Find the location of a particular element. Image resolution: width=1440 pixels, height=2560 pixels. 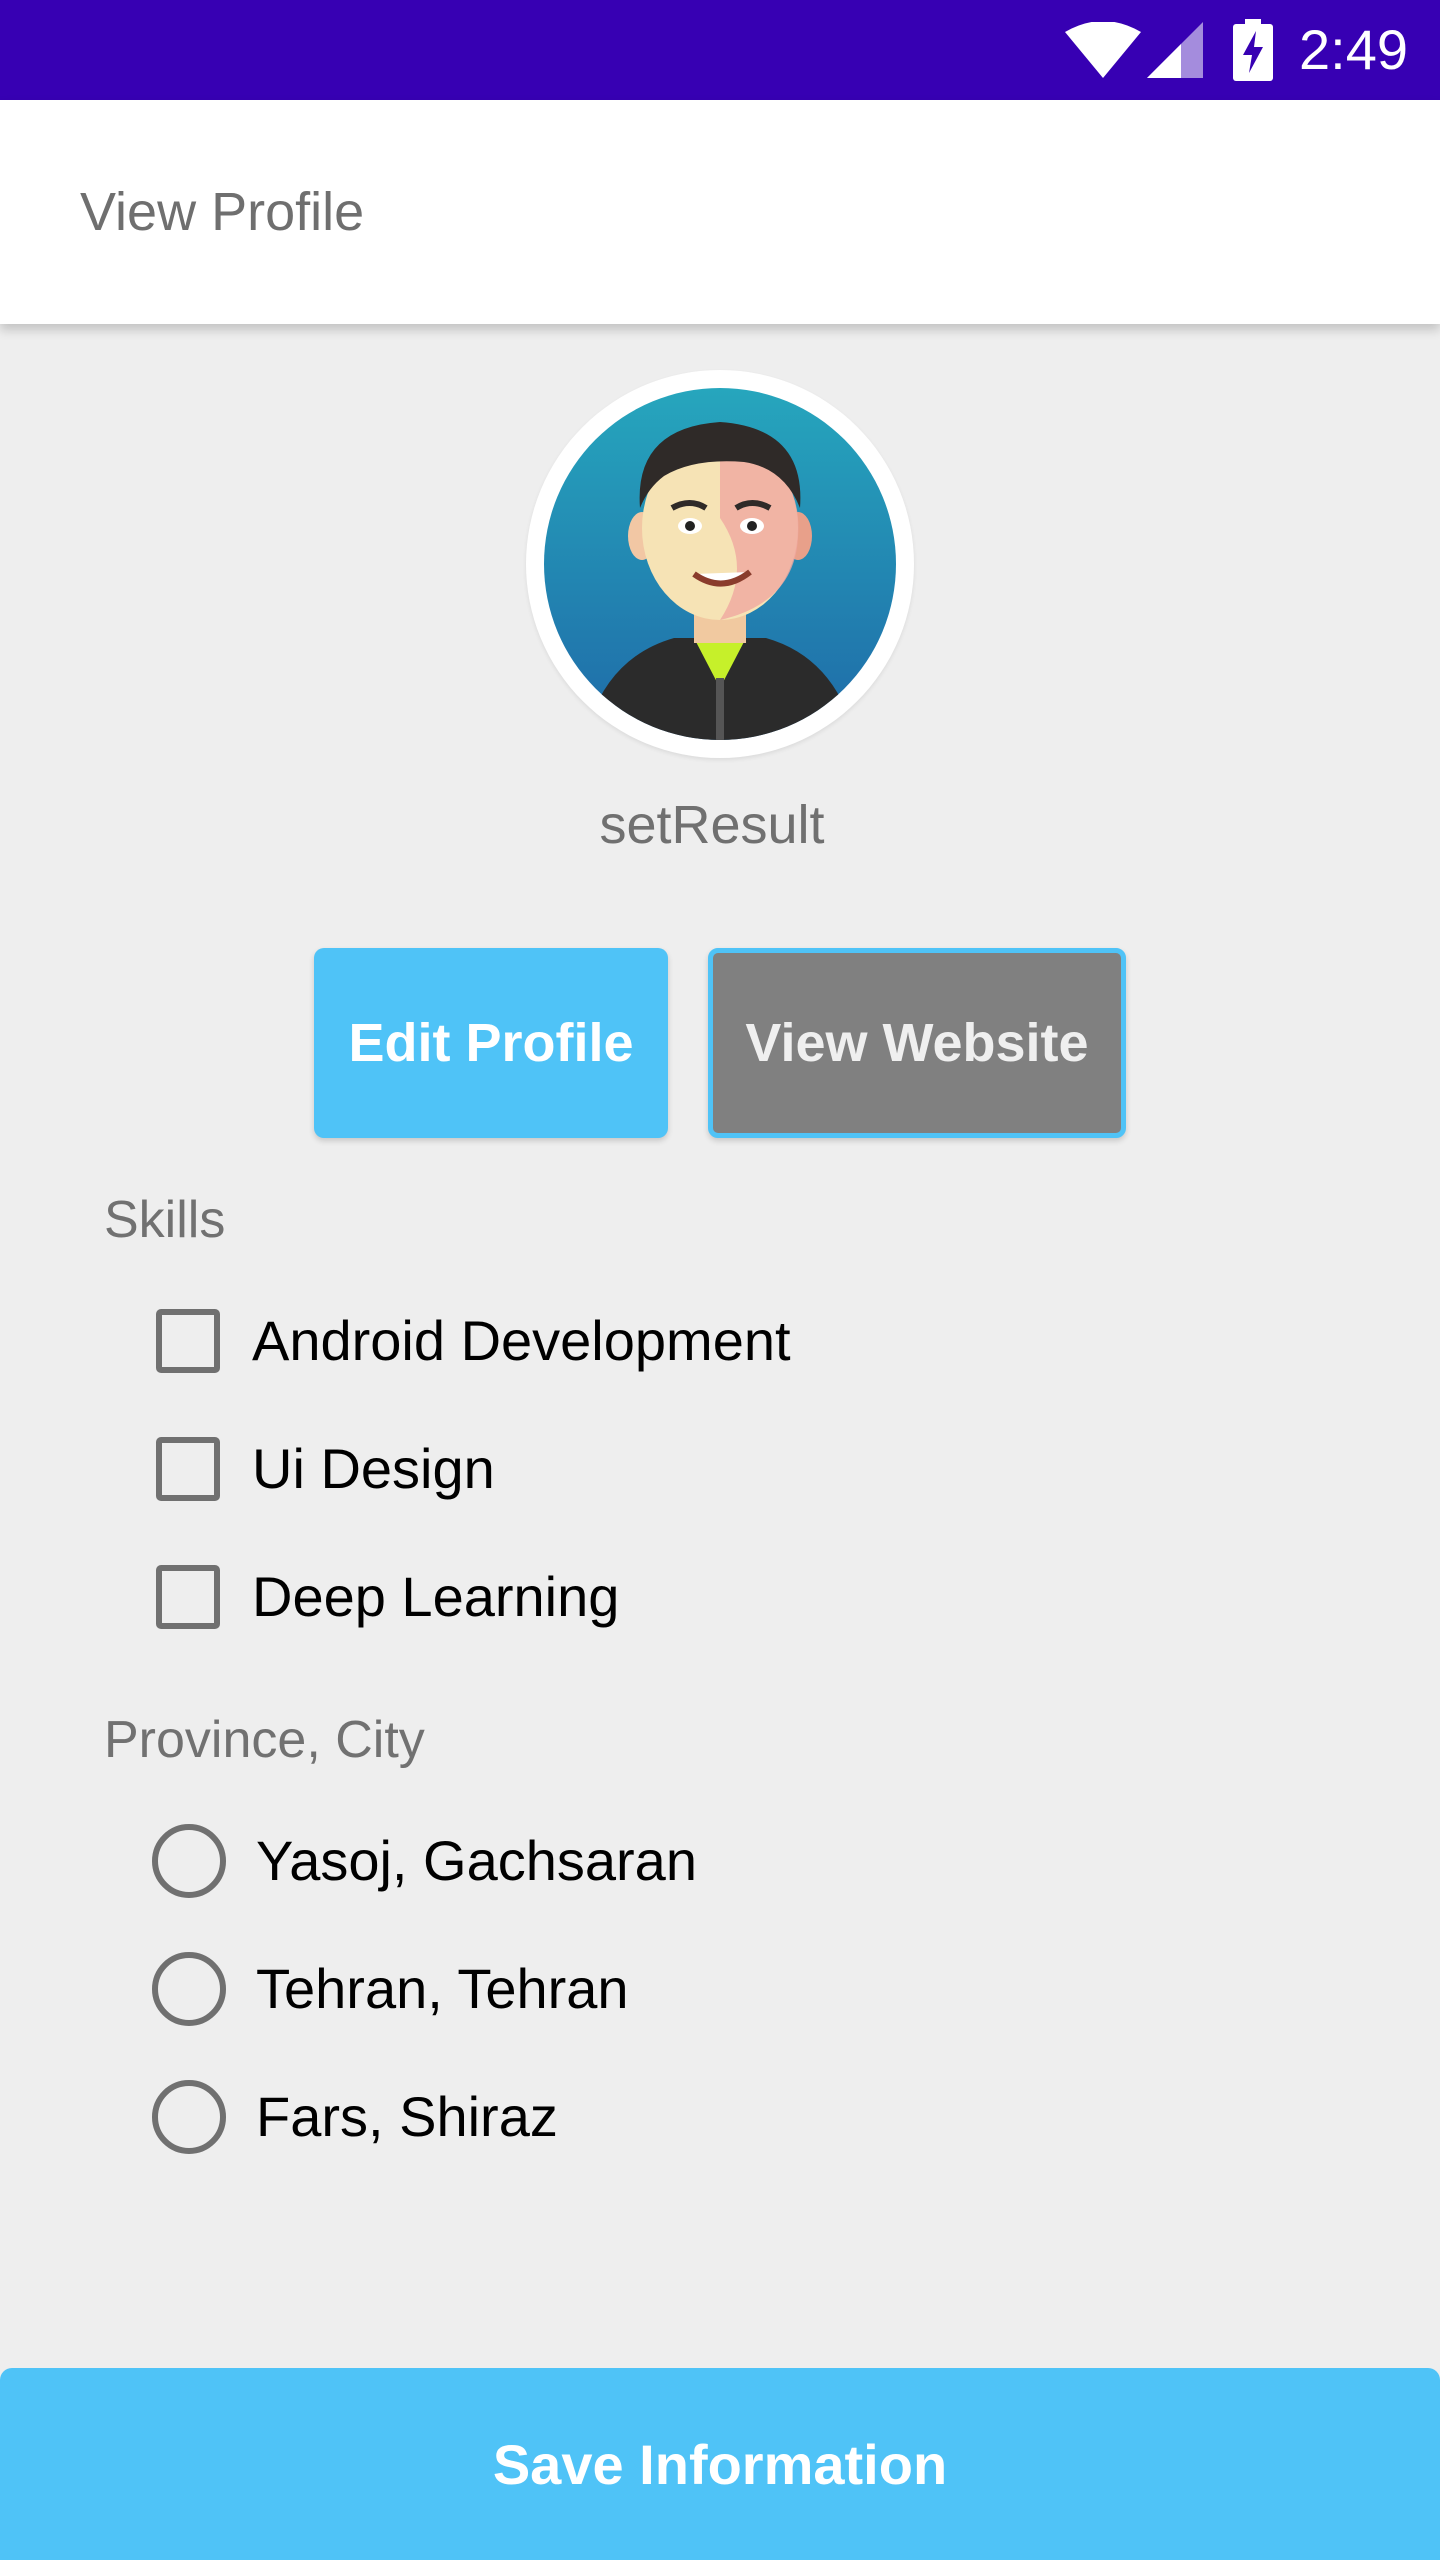

checkbox-label: Deep Learning is located at coordinates (436, 1596).